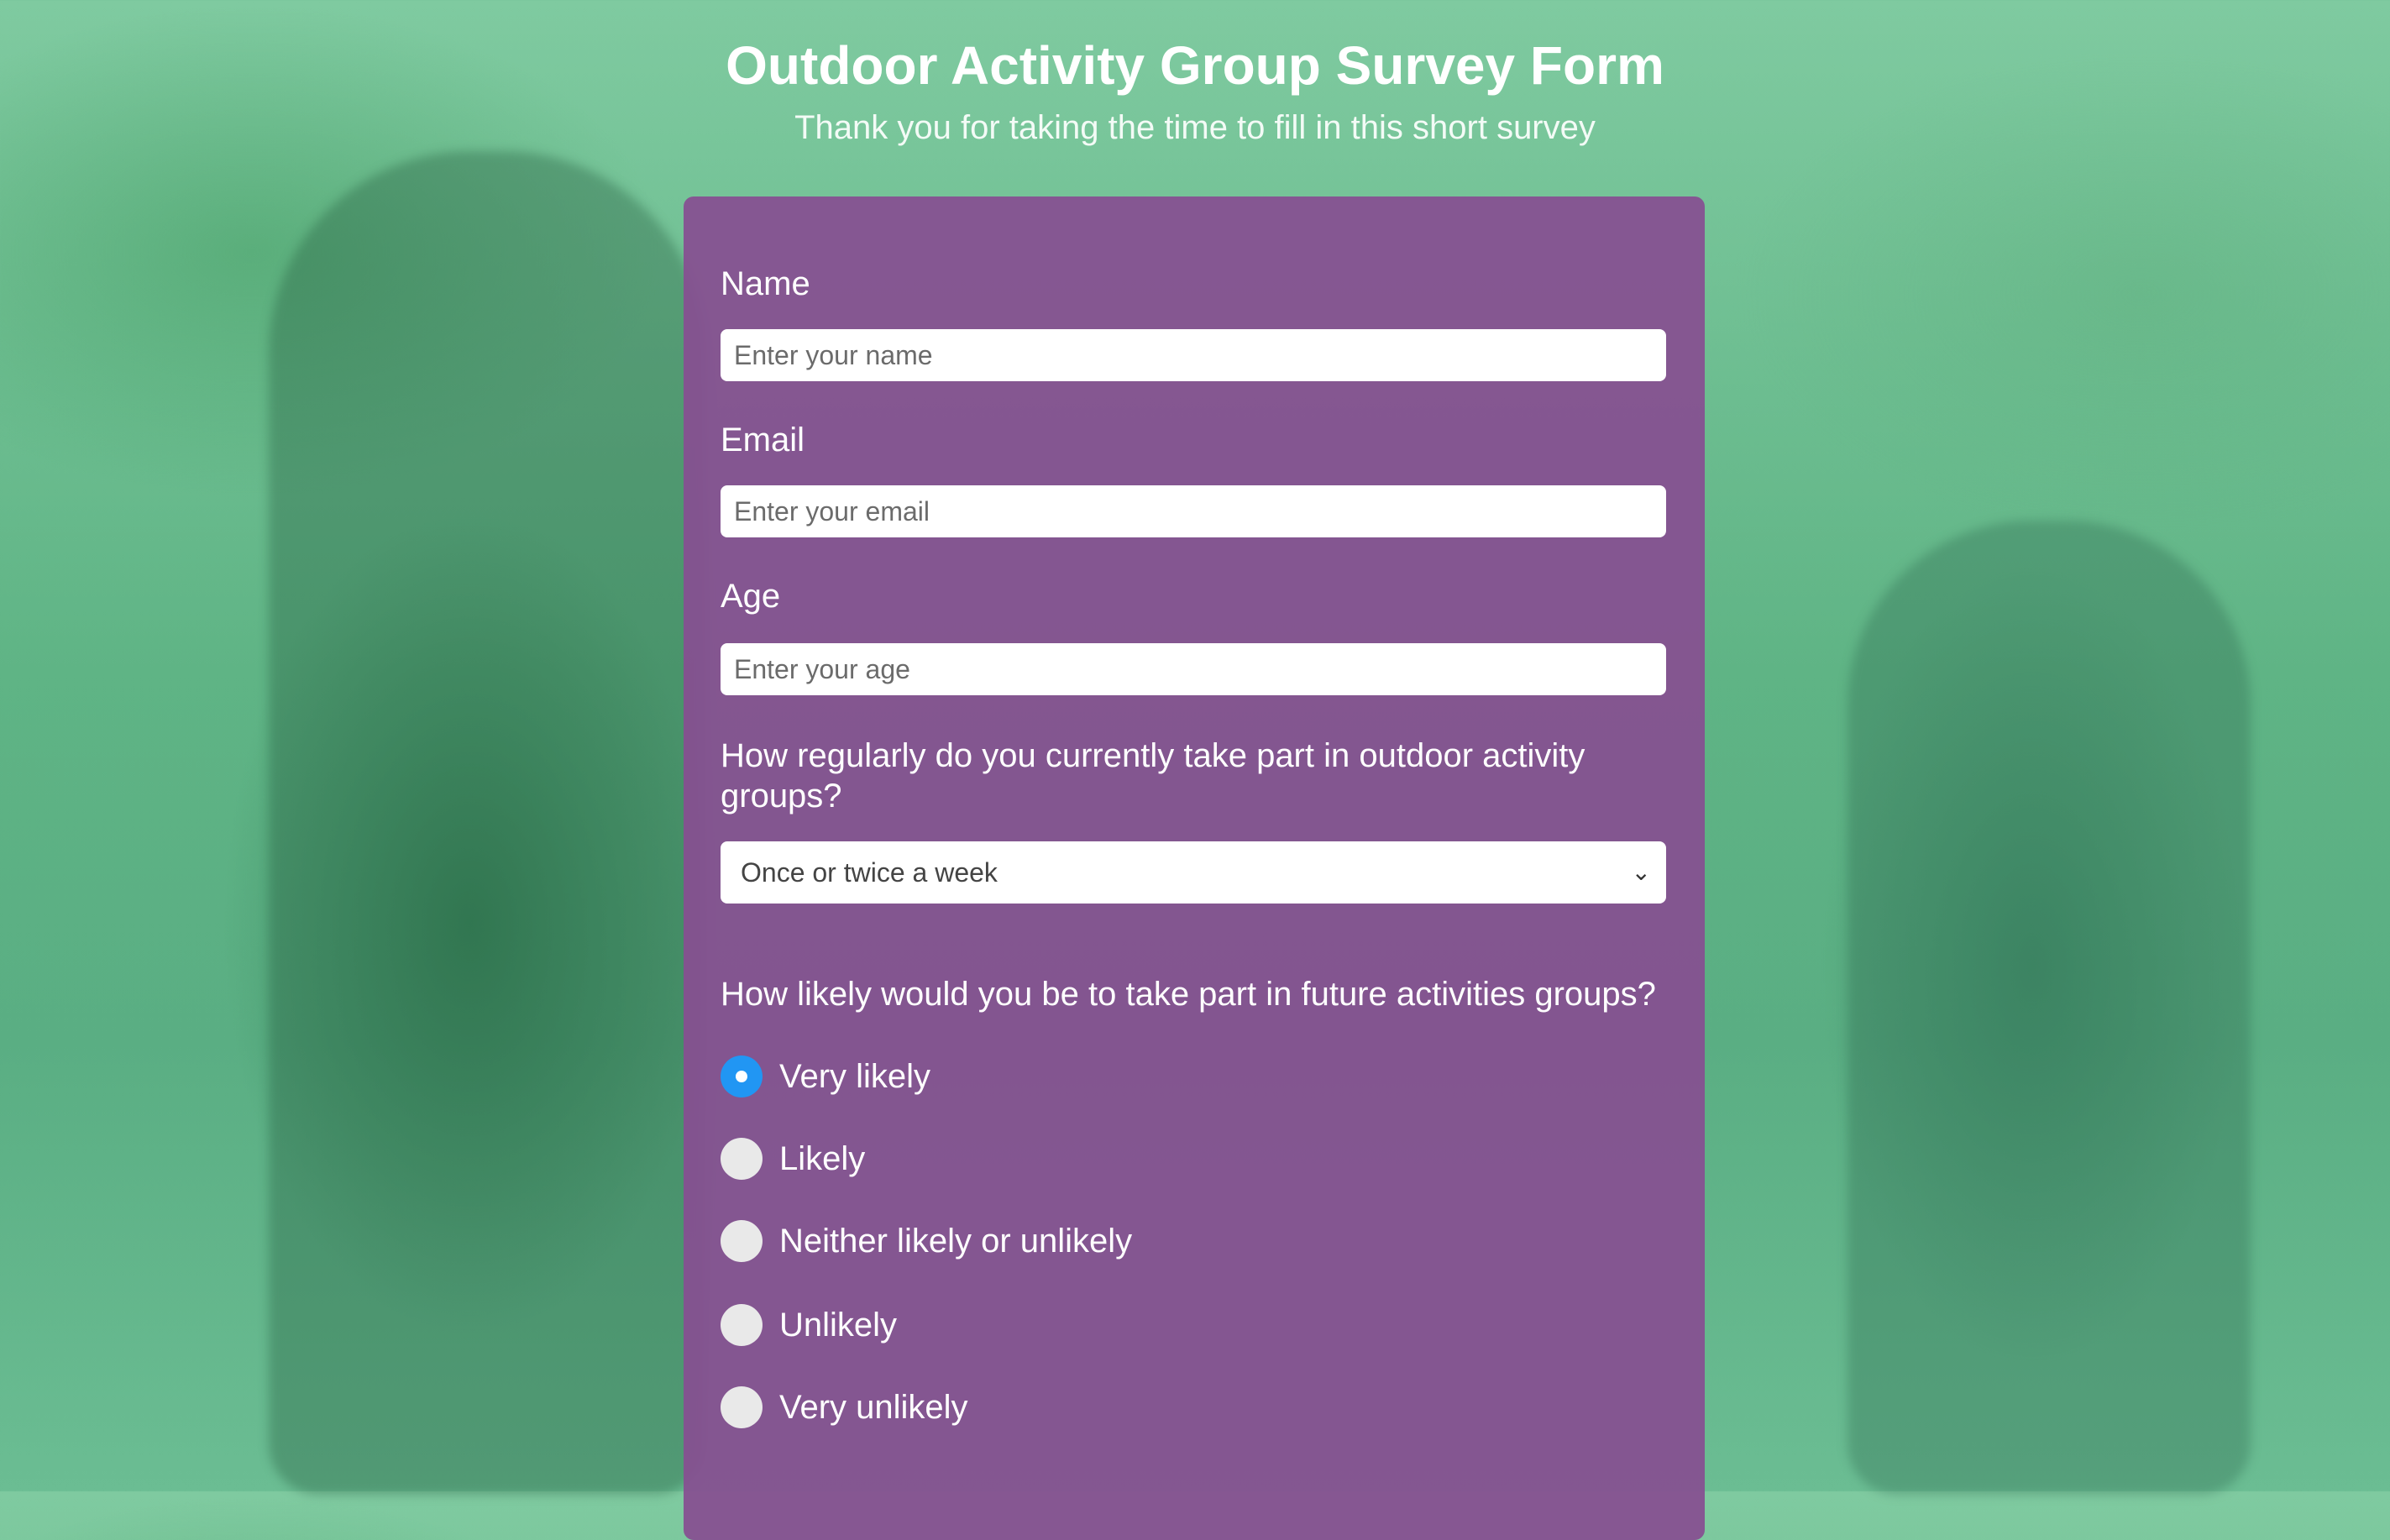 The image size is (2390, 1540). What do you see at coordinates (855, 1076) in the screenshot?
I see `radio-label: Very likely` at bounding box center [855, 1076].